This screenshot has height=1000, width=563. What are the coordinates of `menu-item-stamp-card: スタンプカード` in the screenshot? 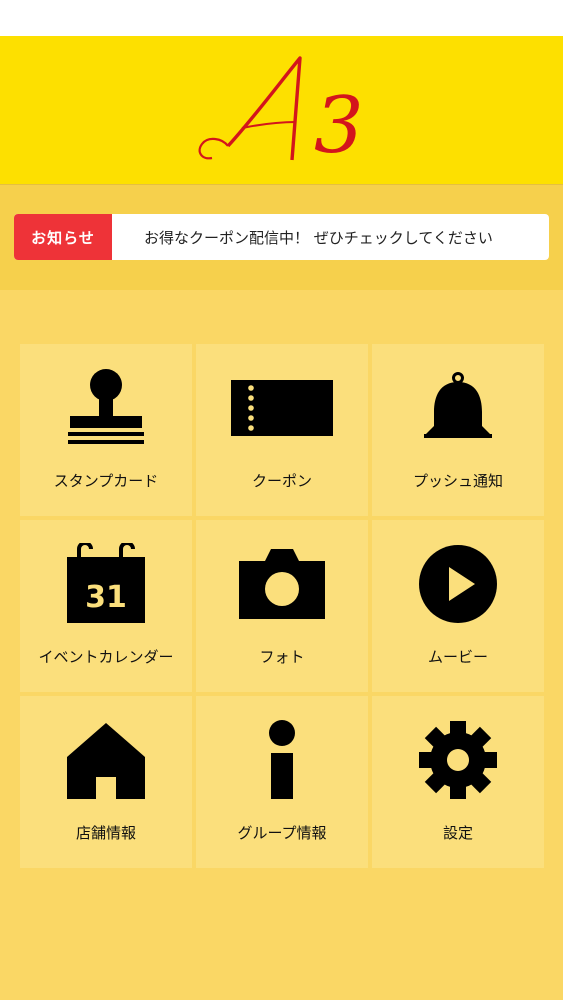 It's located at (106, 430).